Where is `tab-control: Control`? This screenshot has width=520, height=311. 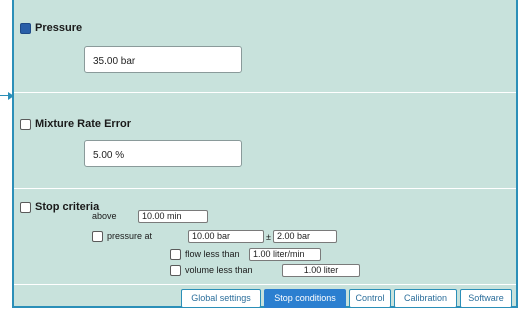
tab-control: Control is located at coordinates (370, 298).